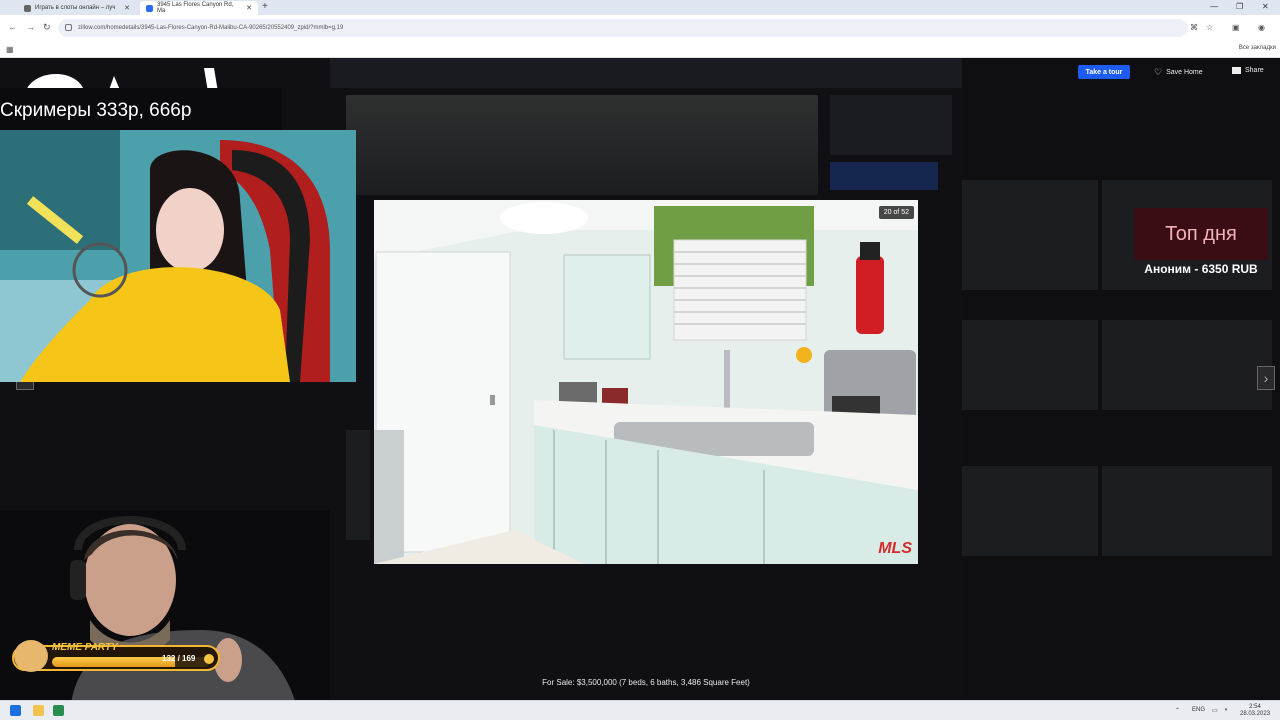  What do you see at coordinates (30, 27) in the screenshot?
I see `forward-icon: →` at bounding box center [30, 27].